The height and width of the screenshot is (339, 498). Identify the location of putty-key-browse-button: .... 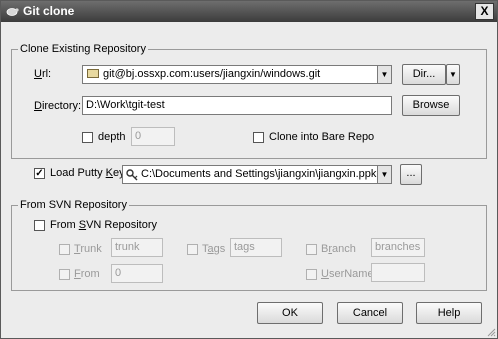
(411, 174).